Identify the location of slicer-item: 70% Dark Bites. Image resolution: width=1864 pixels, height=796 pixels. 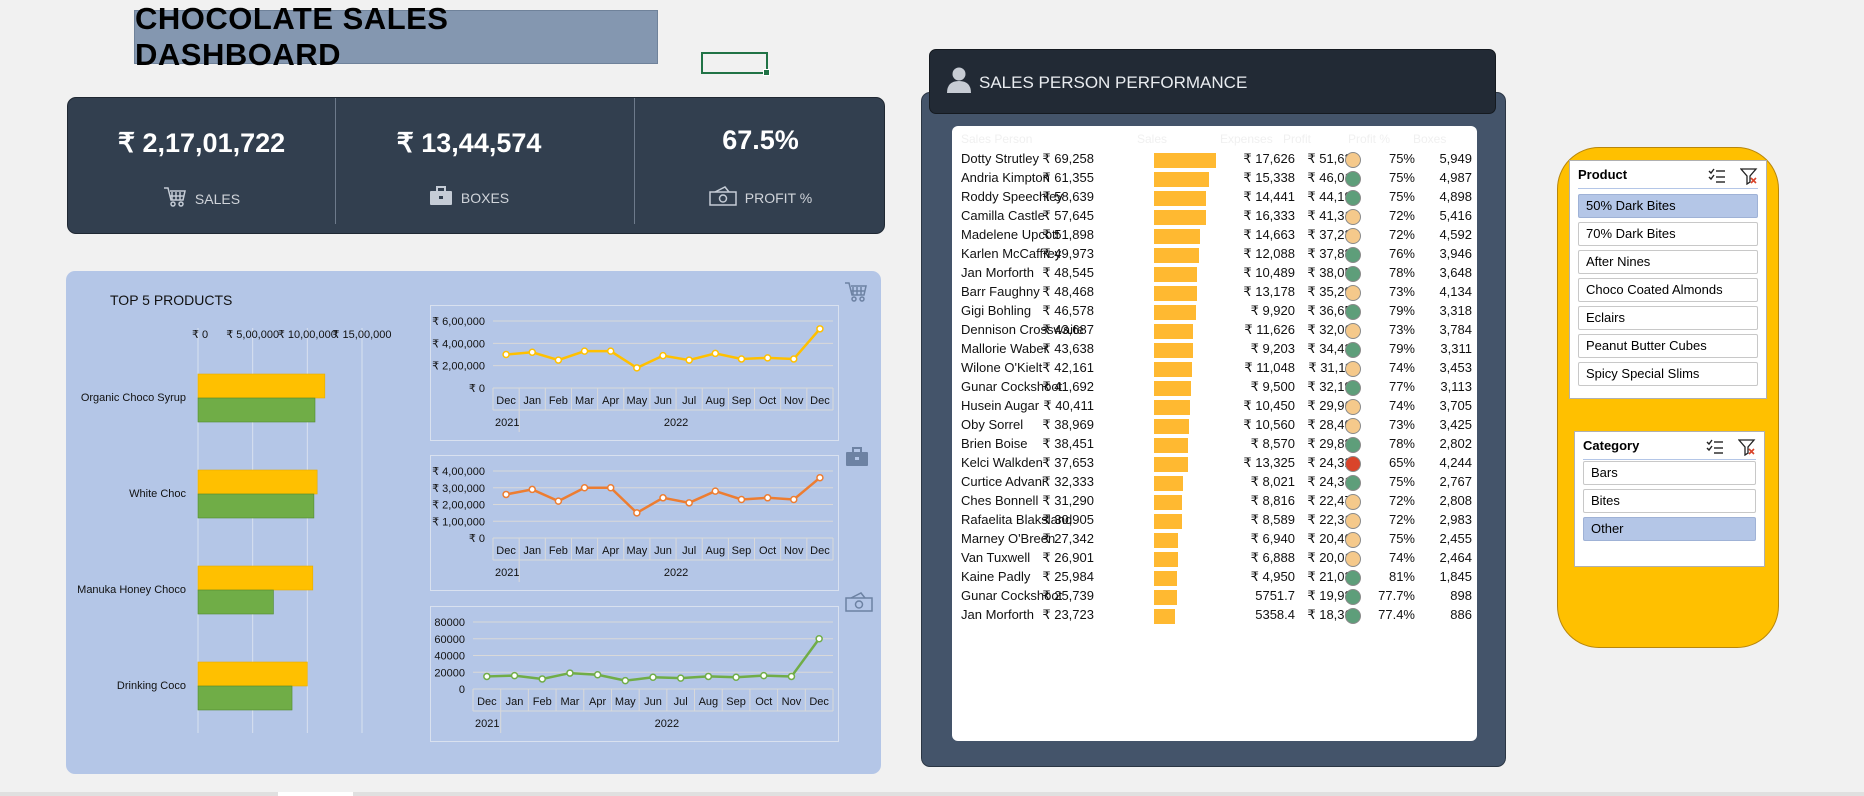
(1668, 234).